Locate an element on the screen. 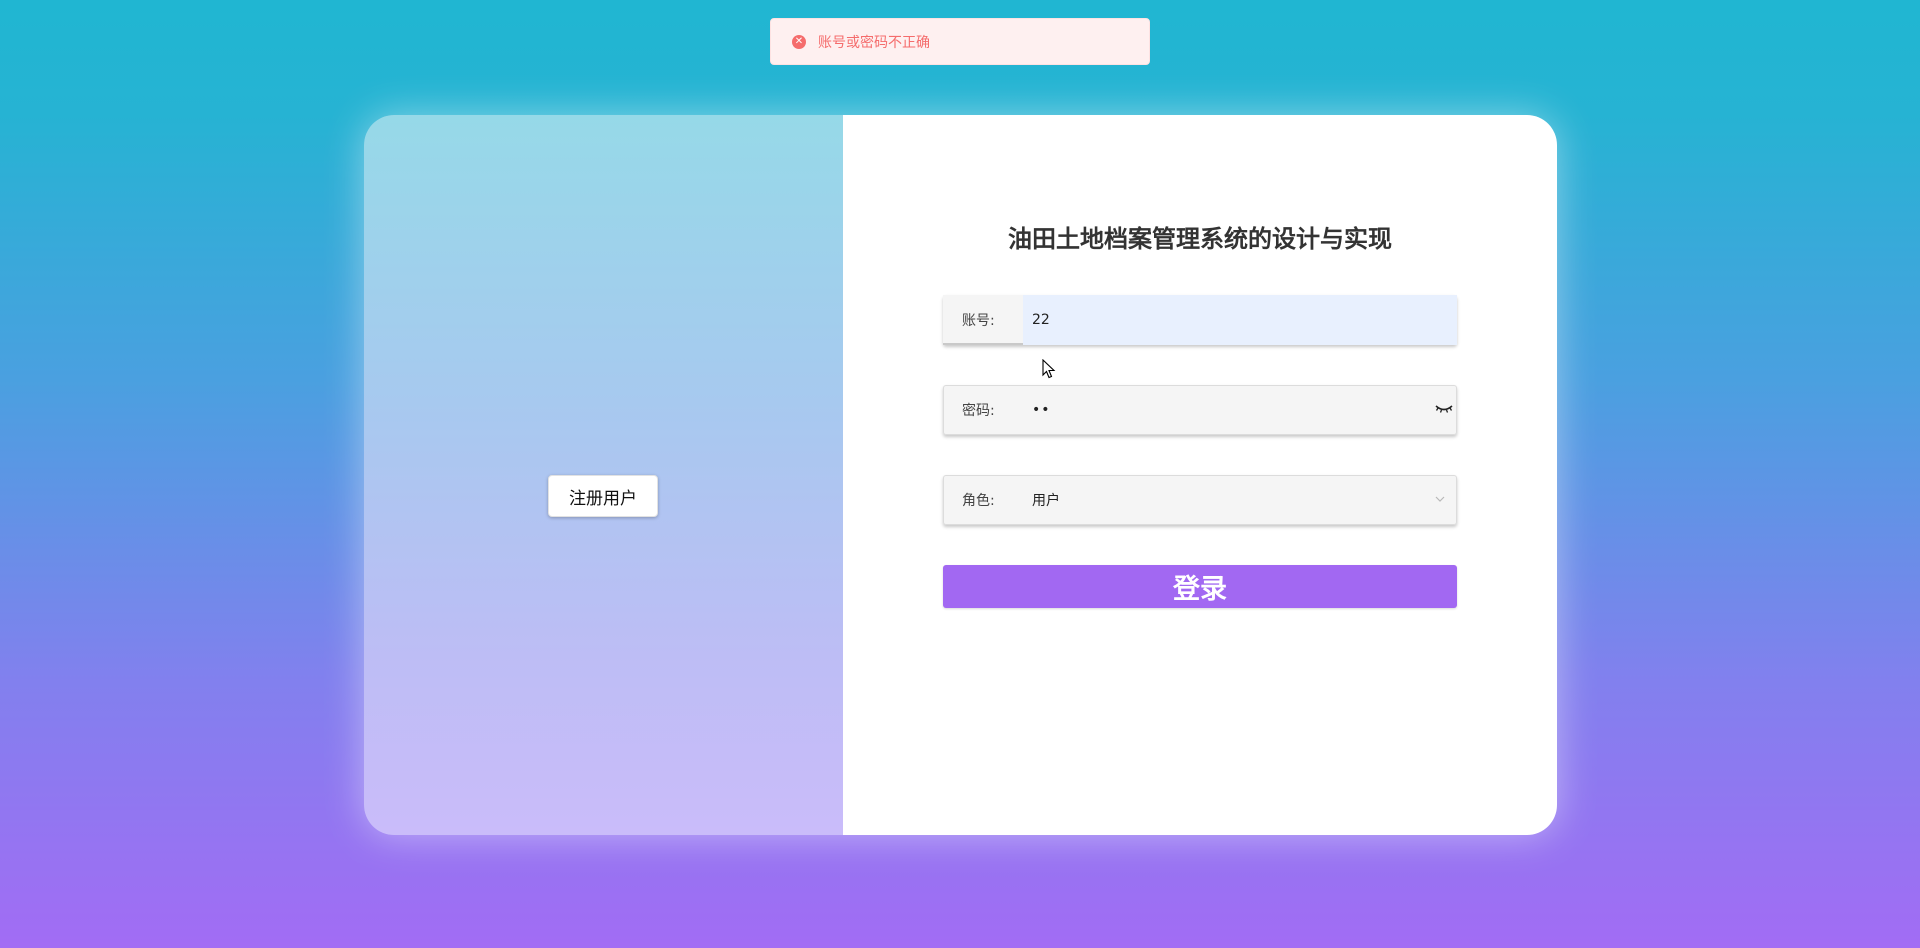 This screenshot has height=948, width=1920. toast-message: 账号或密码不正确 is located at coordinates (874, 42).